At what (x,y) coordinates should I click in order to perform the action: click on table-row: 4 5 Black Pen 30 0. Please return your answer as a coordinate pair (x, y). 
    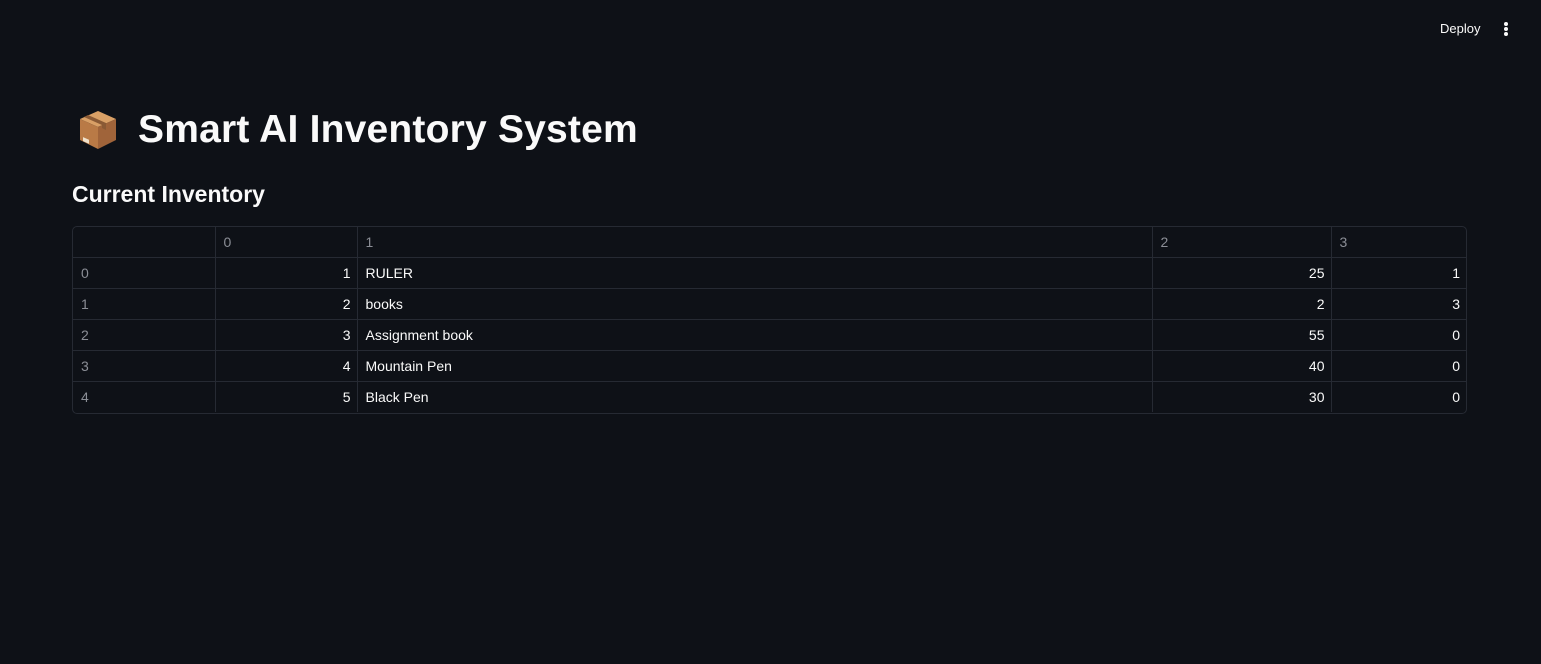
    Looking at the image, I should click on (769, 397).